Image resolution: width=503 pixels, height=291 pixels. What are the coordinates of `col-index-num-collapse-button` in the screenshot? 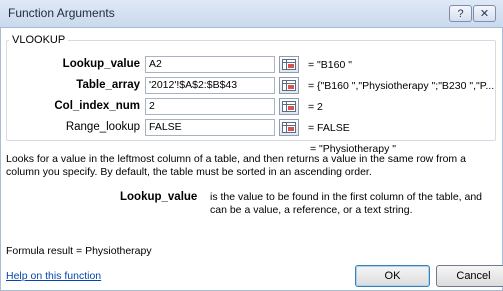 It's located at (289, 106).